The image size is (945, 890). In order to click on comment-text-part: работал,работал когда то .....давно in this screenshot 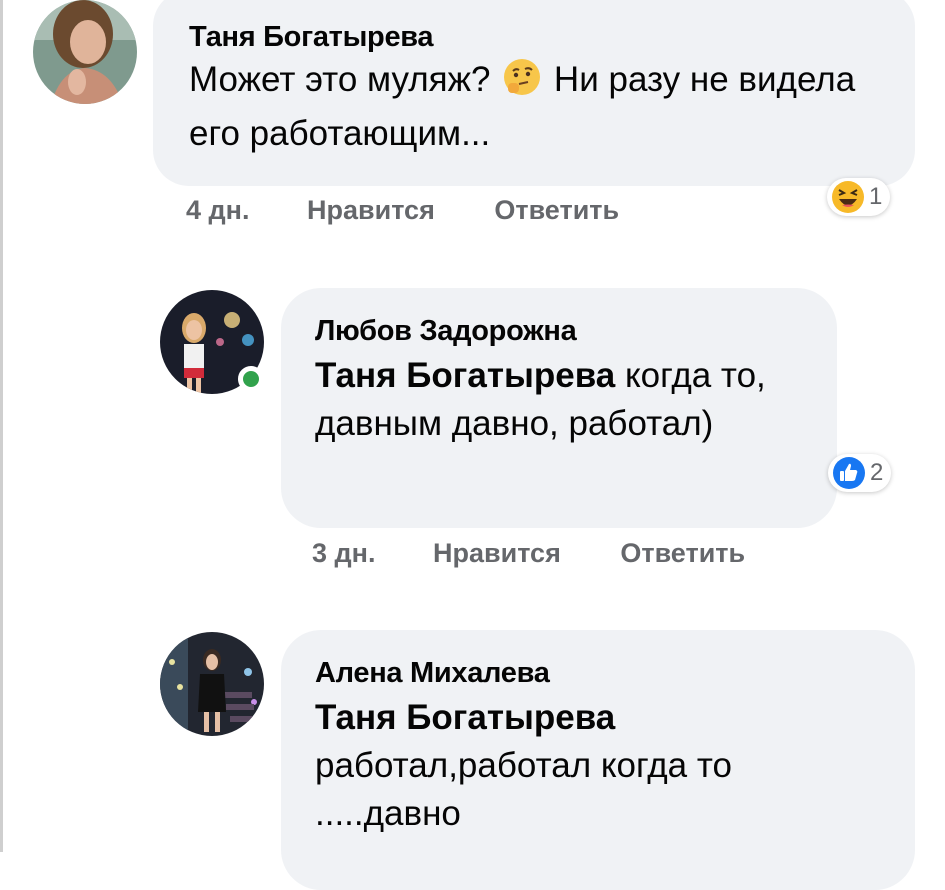, I will do `click(523, 789)`.